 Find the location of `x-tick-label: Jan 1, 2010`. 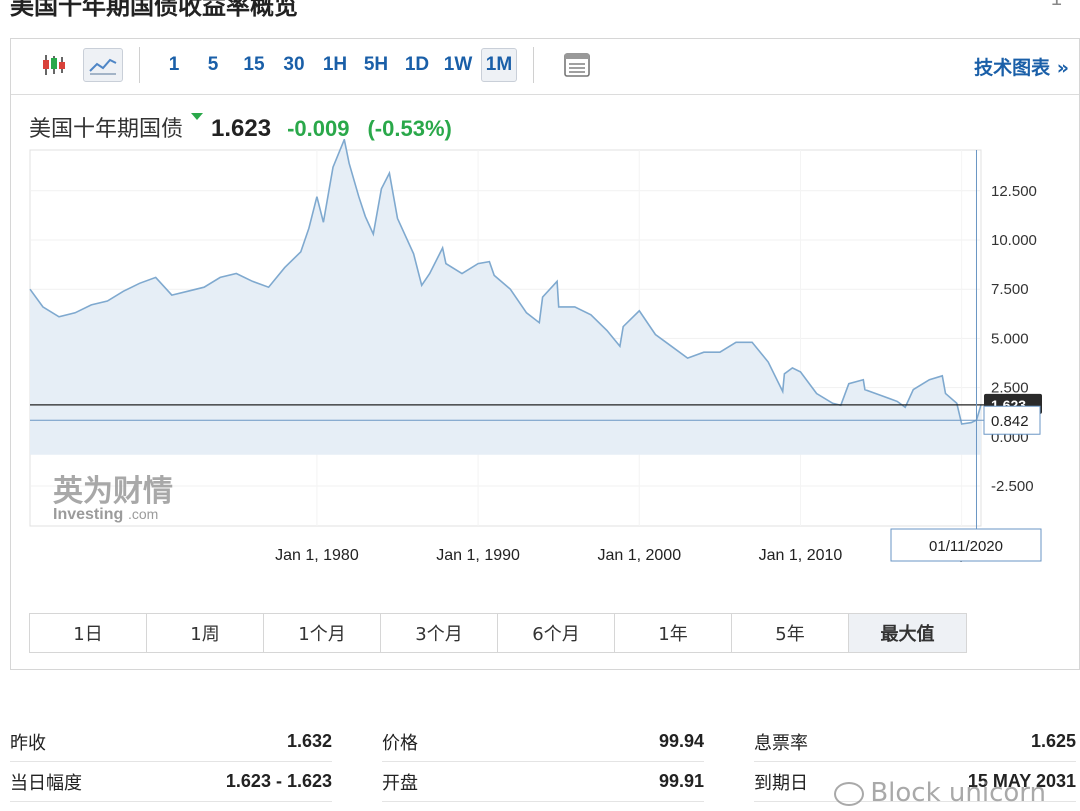

x-tick-label: Jan 1, 2010 is located at coordinates (801, 555).